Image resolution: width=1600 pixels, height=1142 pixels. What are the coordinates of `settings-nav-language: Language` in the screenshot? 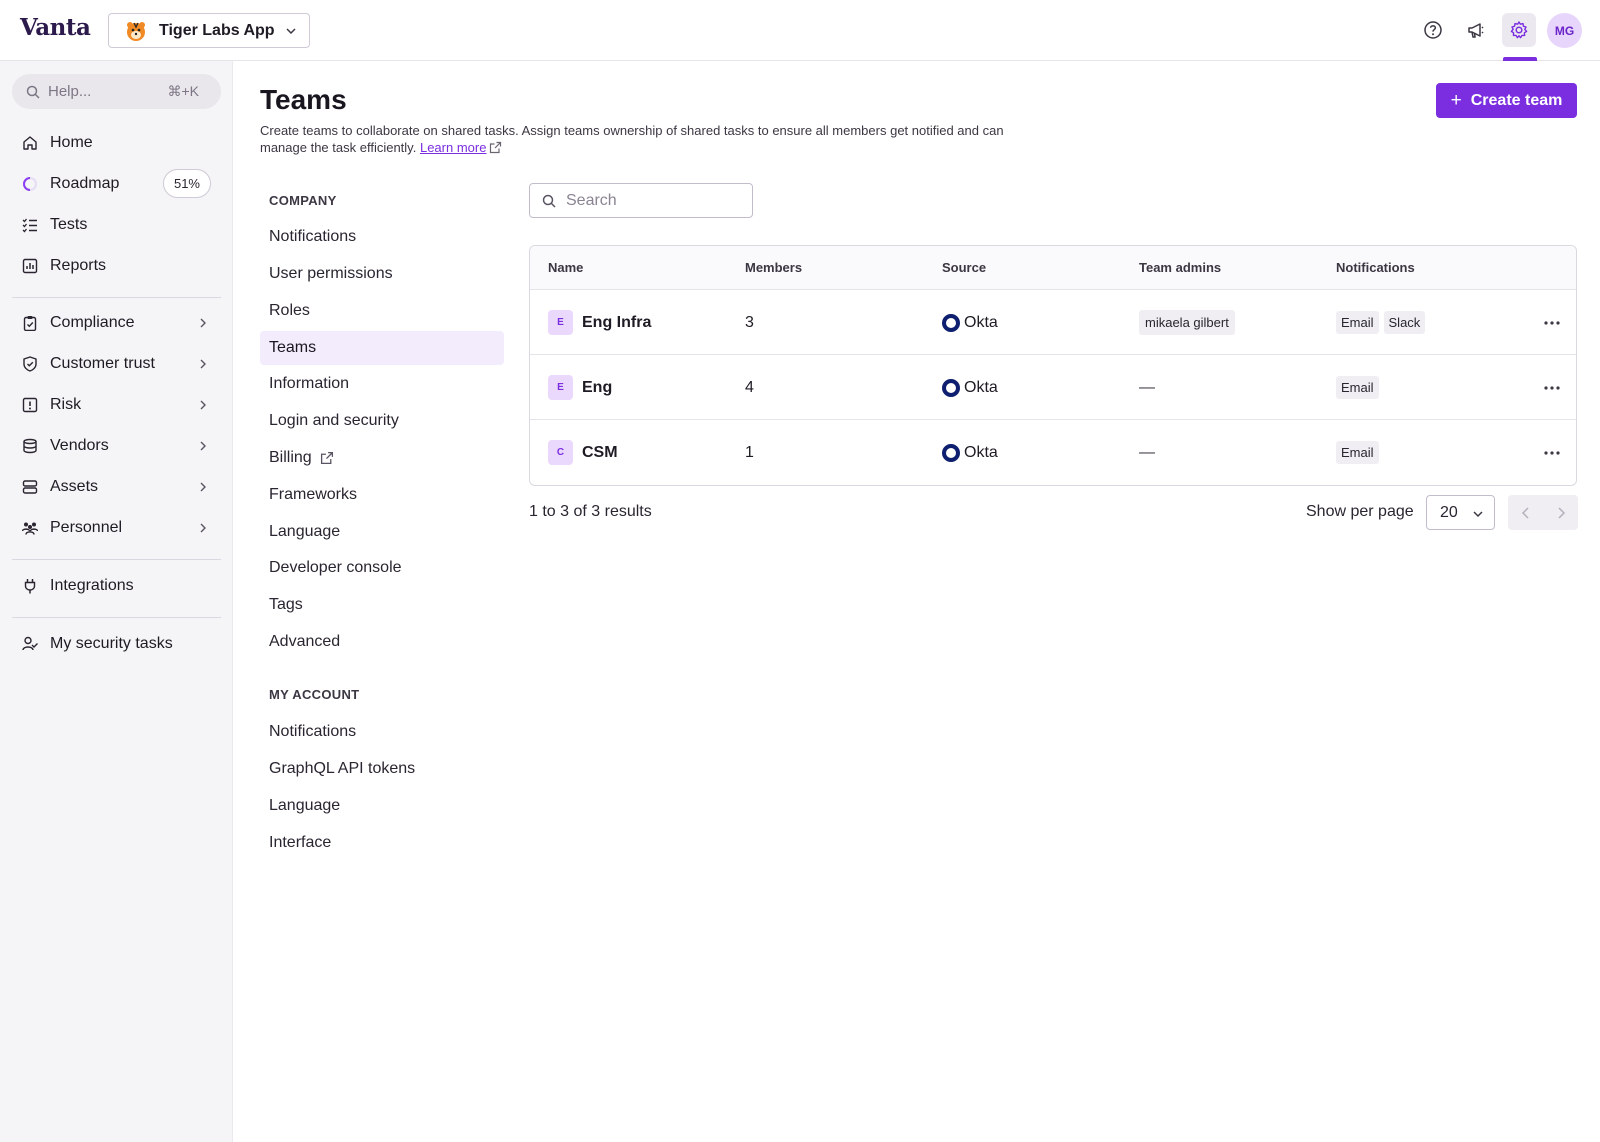 It's located at (382, 532).